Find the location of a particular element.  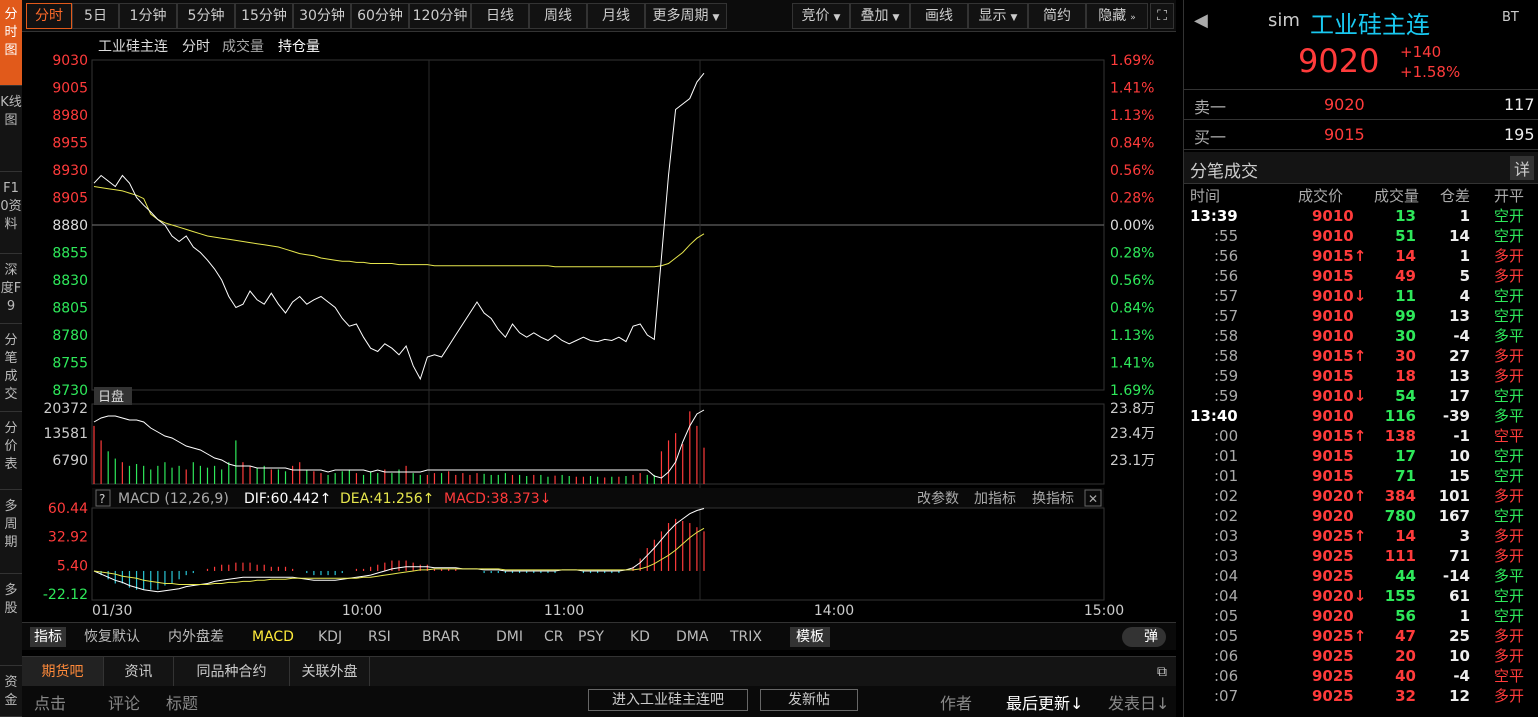

macd-button-1: 加指标 is located at coordinates (995, 499).